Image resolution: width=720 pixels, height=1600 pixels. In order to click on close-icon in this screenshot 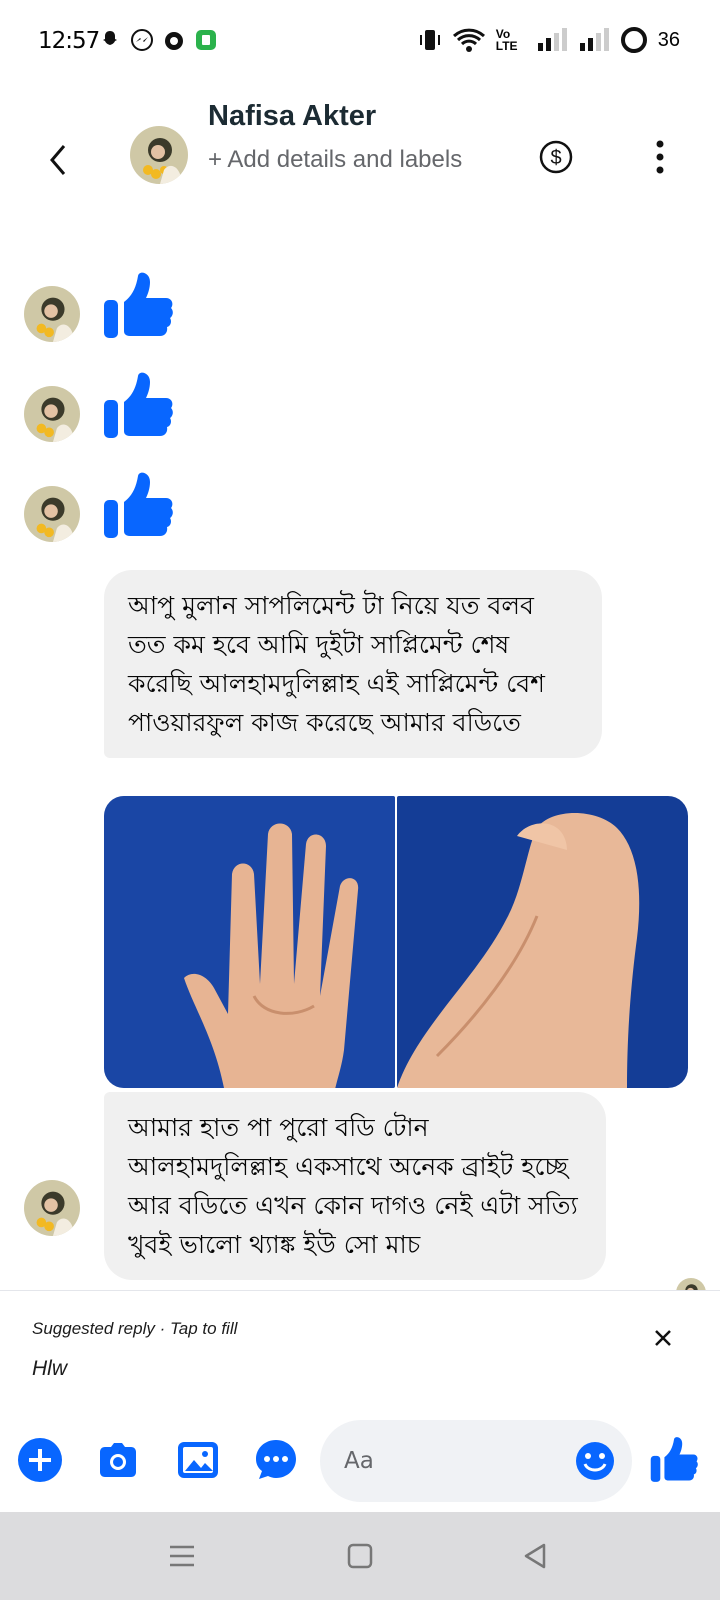, I will do `click(663, 1338)`.